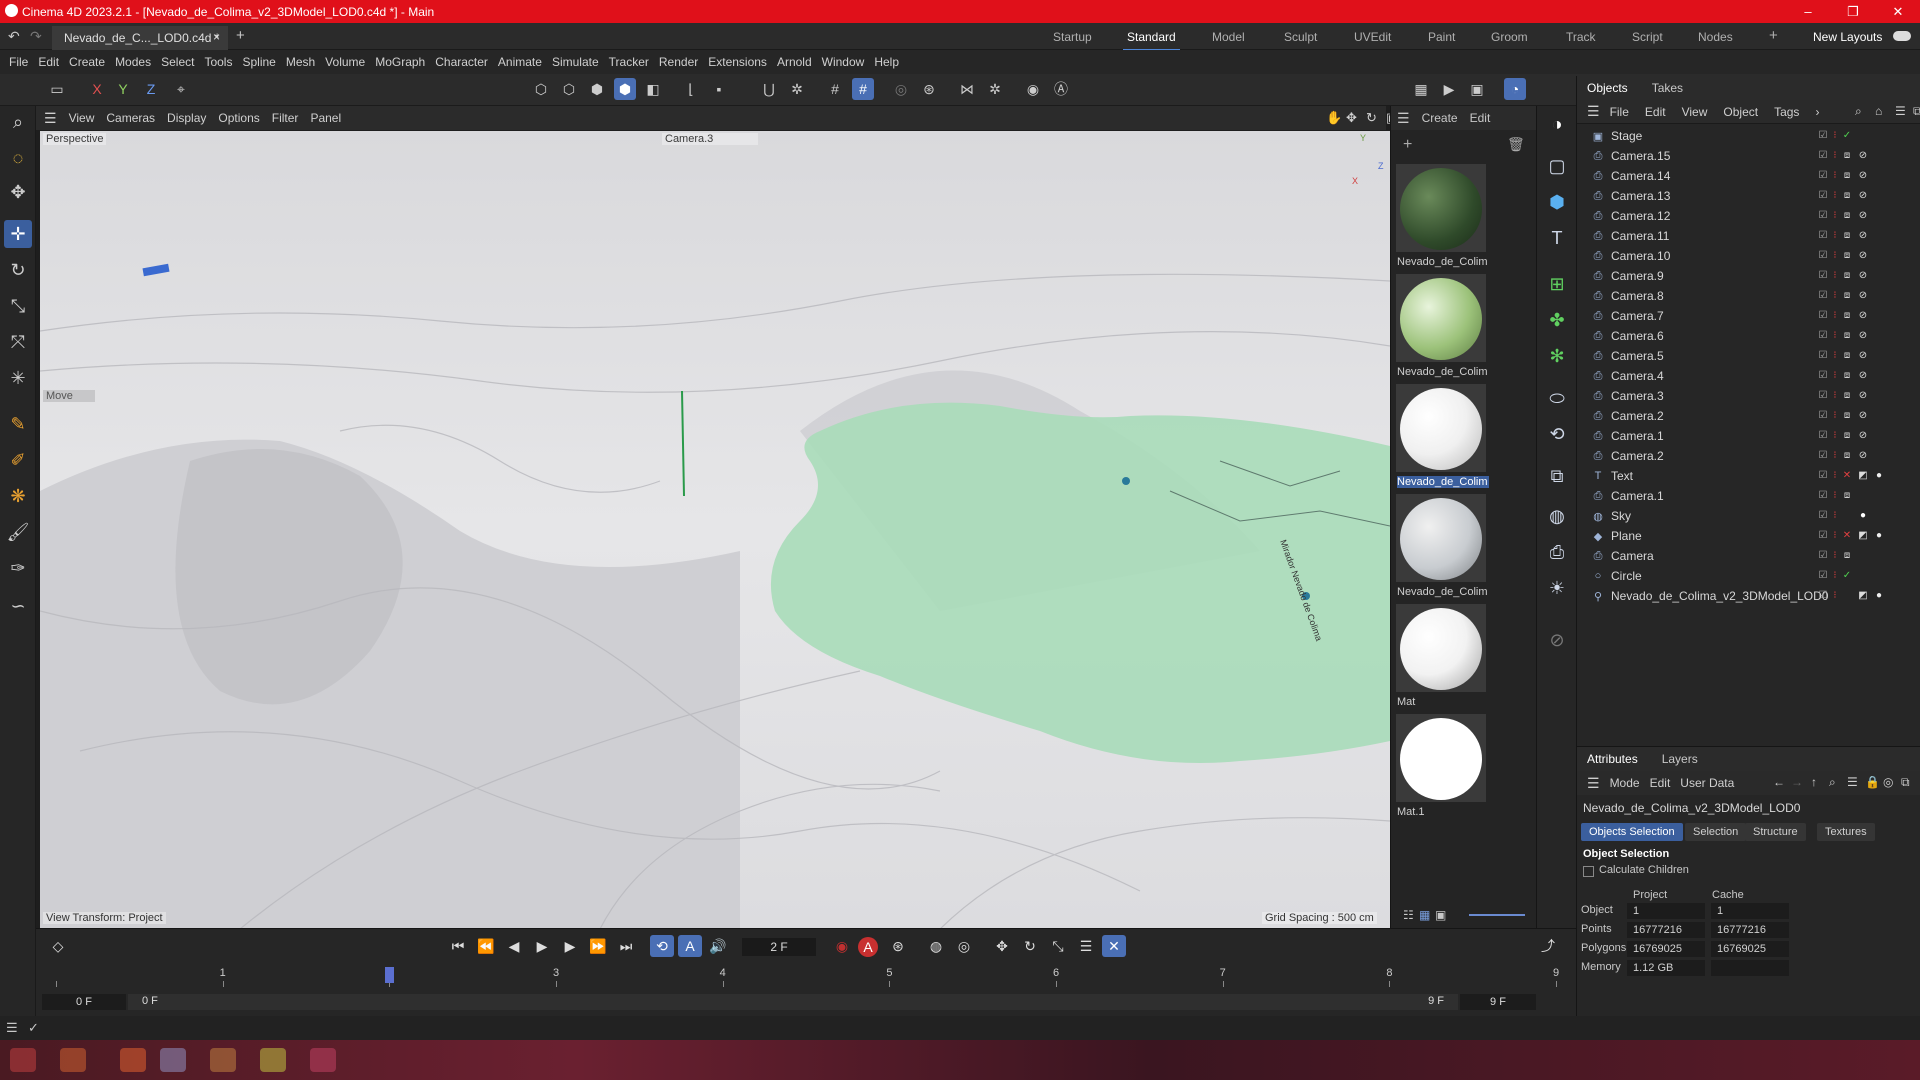 The image size is (1920, 1080). What do you see at coordinates (1808, 11) in the screenshot?
I see `minimize-button: –` at bounding box center [1808, 11].